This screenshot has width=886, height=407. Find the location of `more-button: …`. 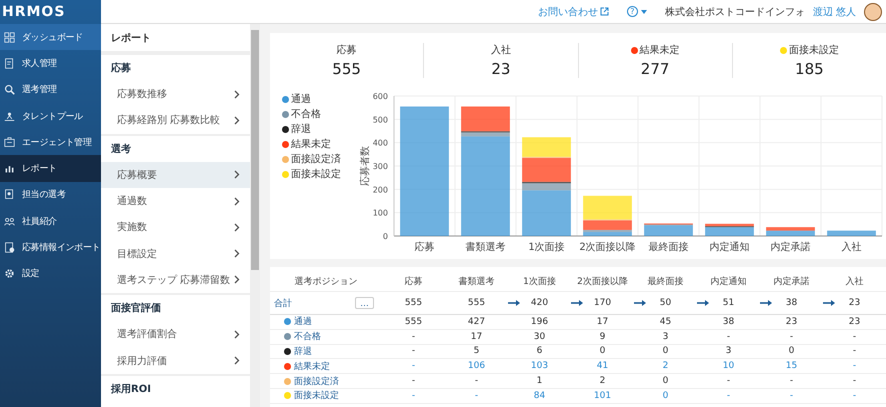

more-button: … is located at coordinates (364, 303).